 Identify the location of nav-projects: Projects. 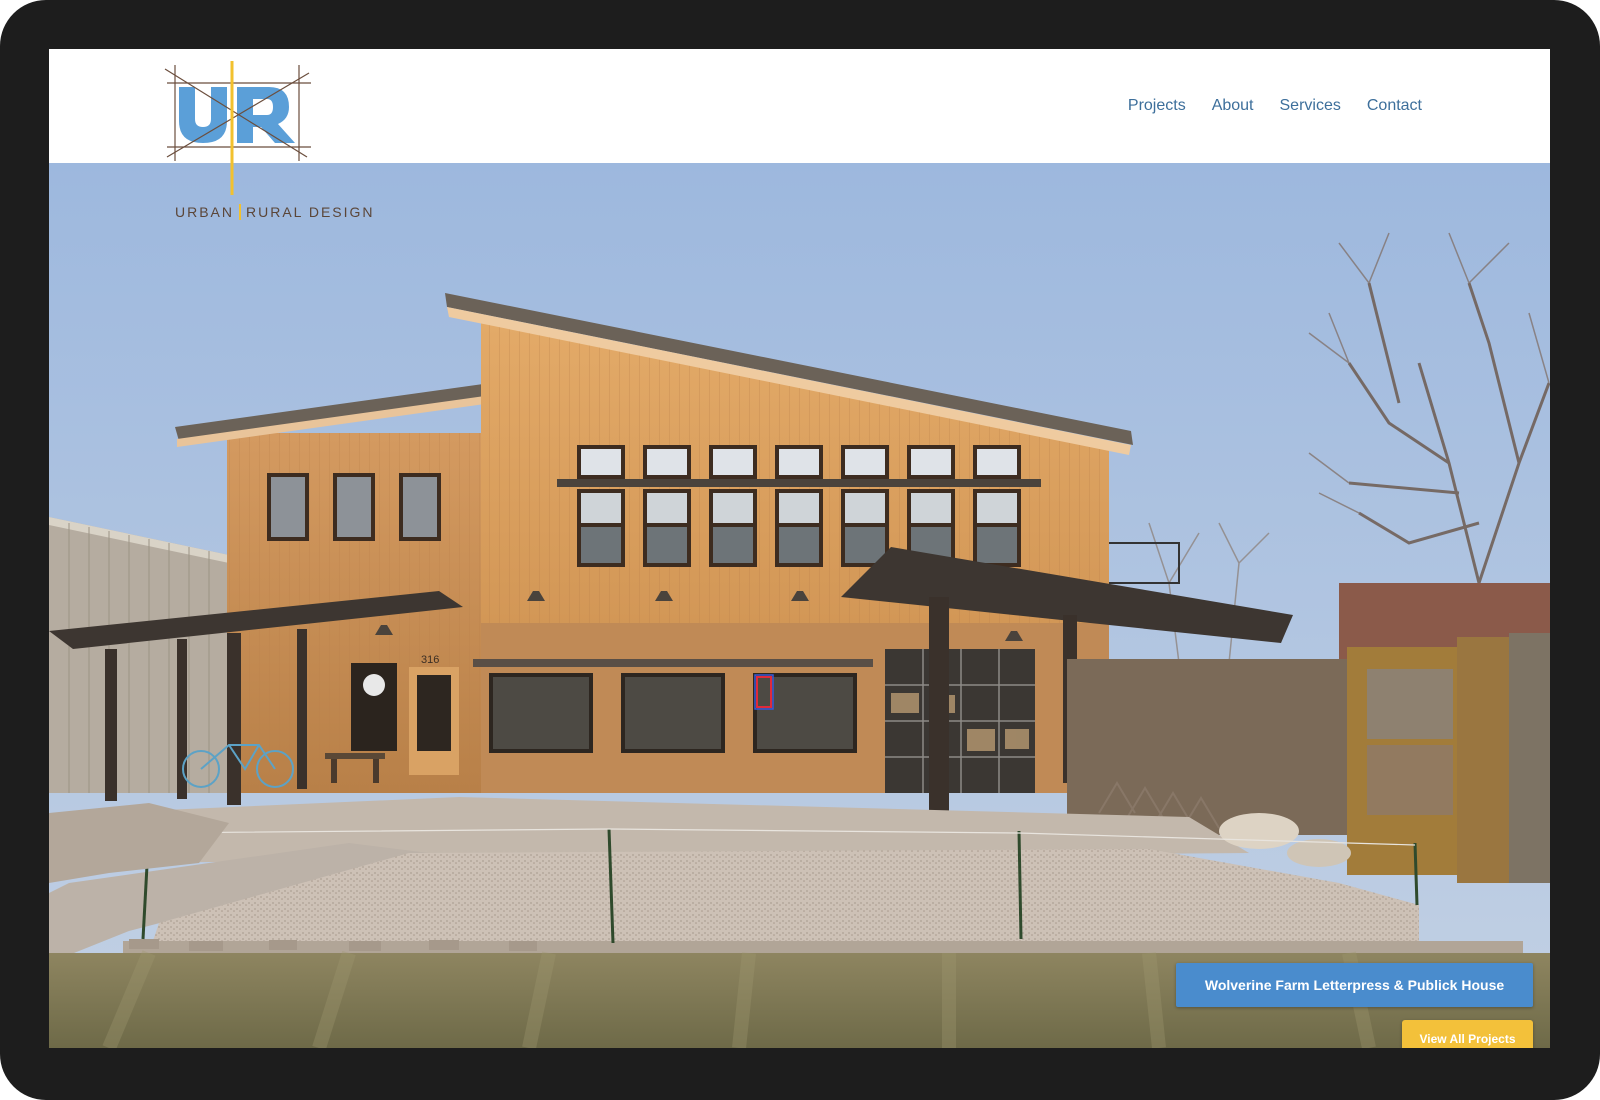
(1157, 106).